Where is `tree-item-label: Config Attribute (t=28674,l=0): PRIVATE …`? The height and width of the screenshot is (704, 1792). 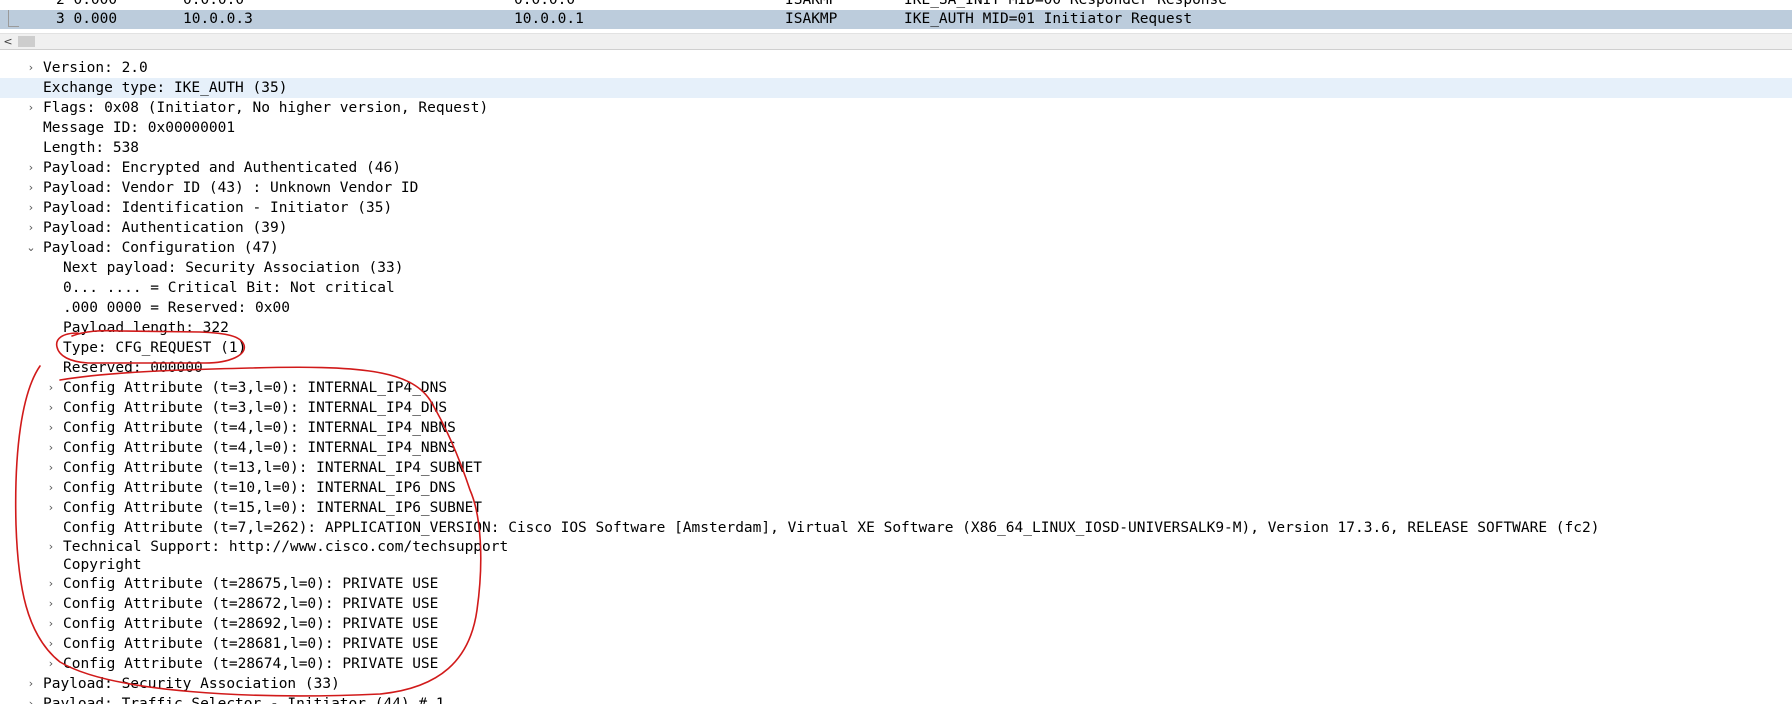
tree-item-label: Config Attribute (t=28674,l=0): PRIVATE … is located at coordinates (251, 664).